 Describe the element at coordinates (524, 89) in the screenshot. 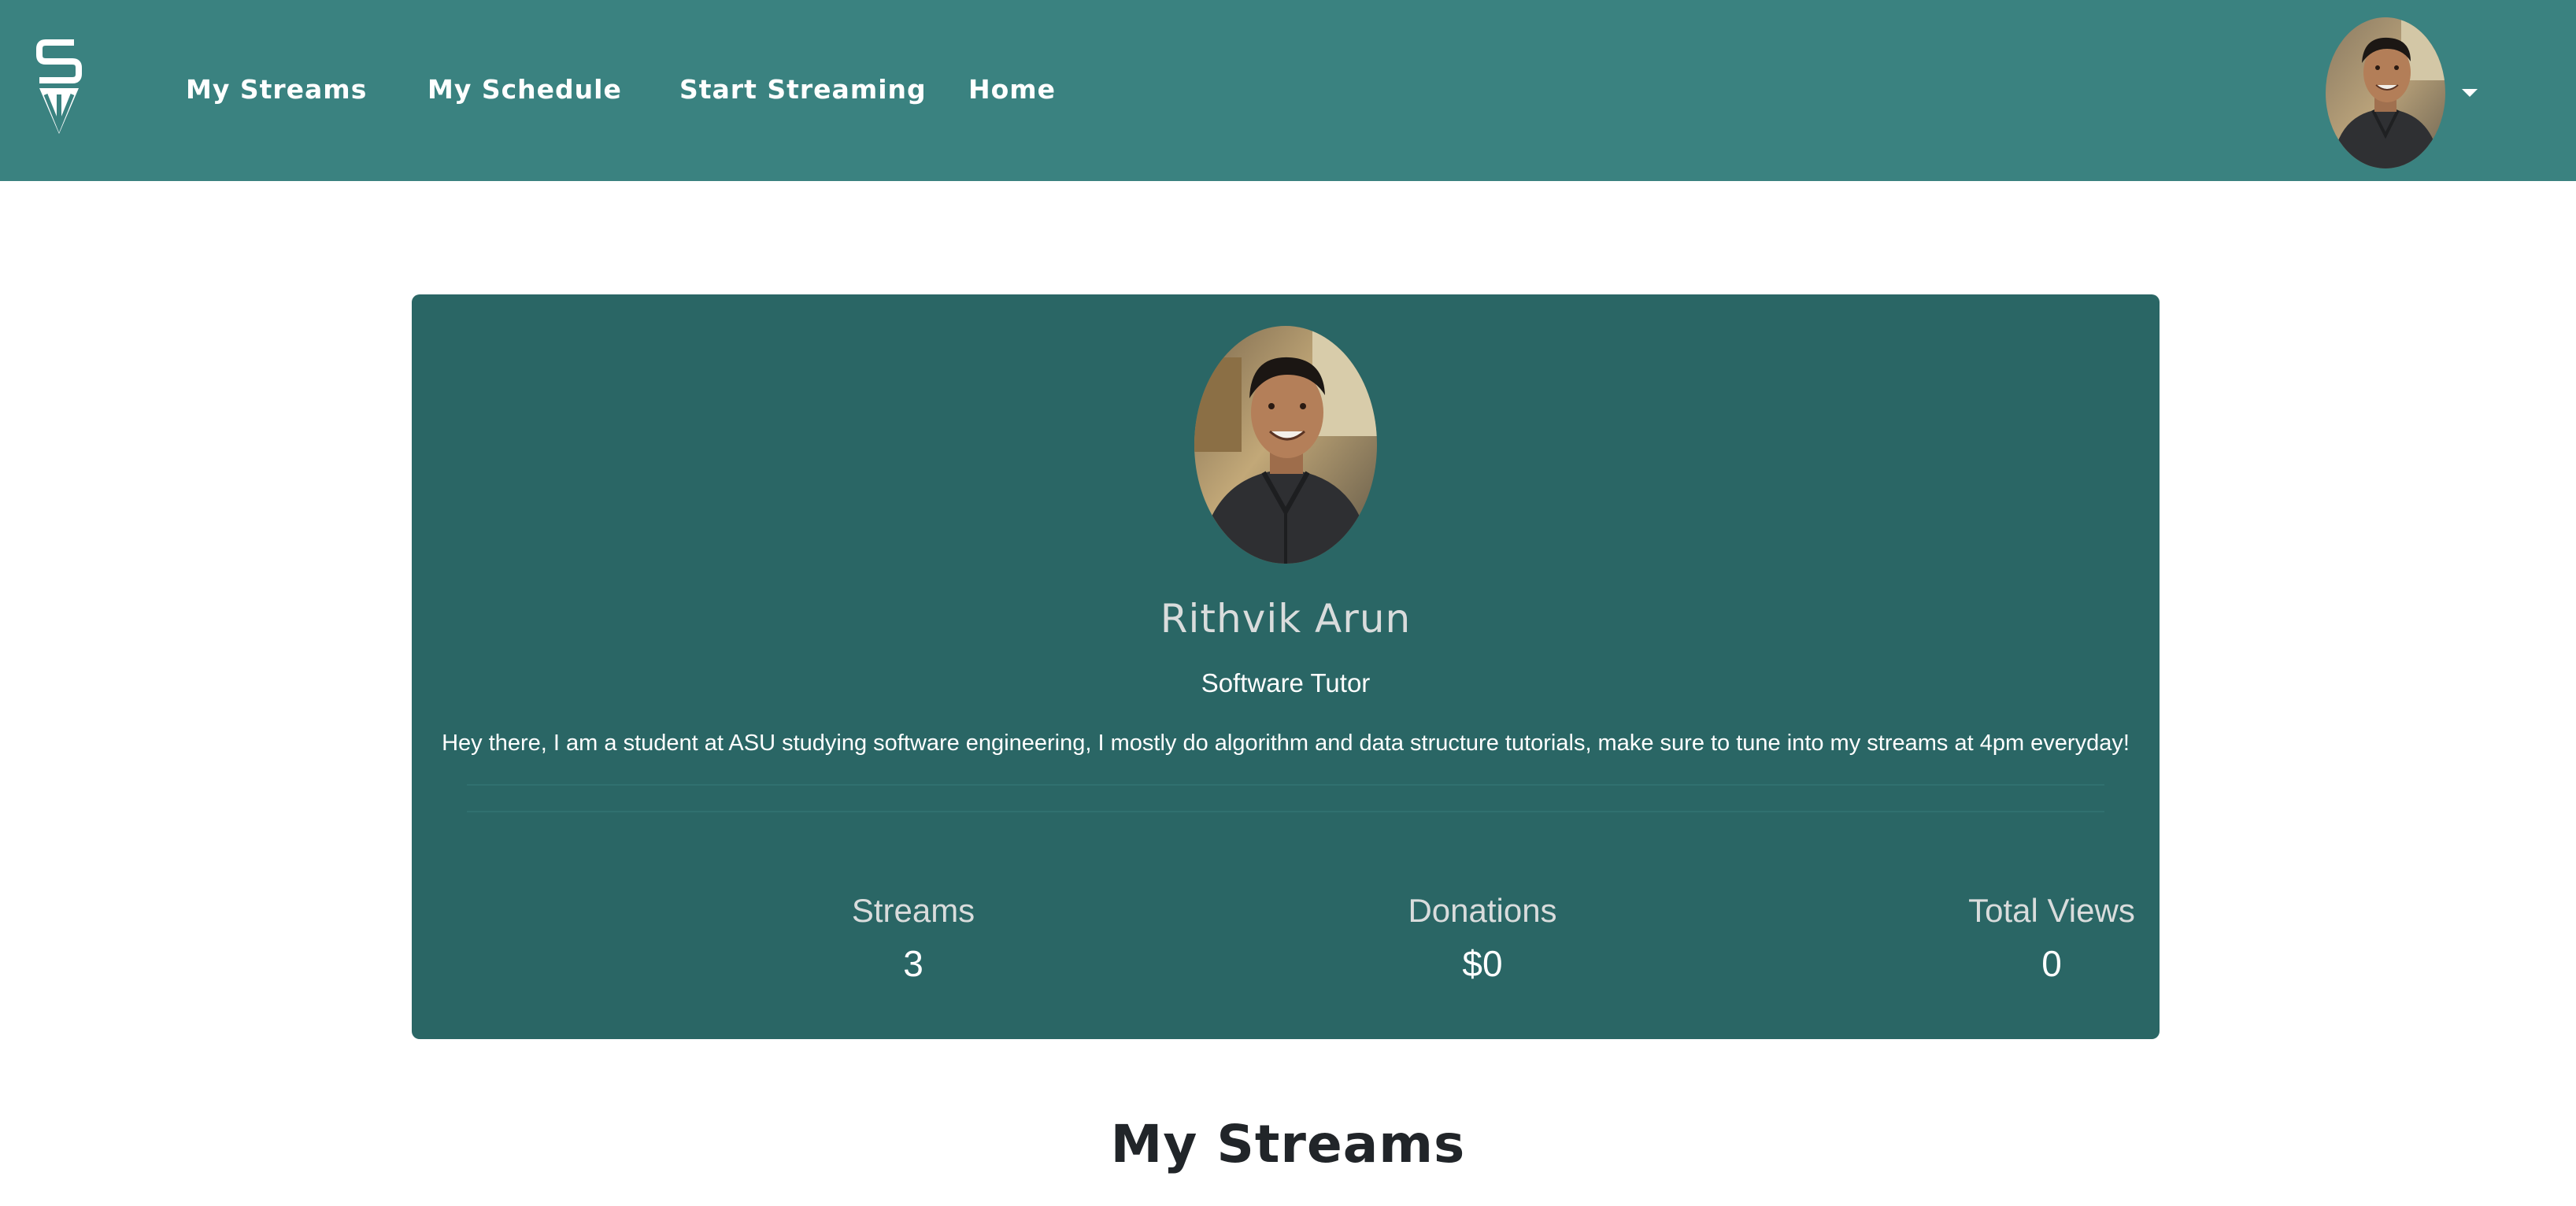

I see `nav-link-my-schedule: My Schedule` at that location.